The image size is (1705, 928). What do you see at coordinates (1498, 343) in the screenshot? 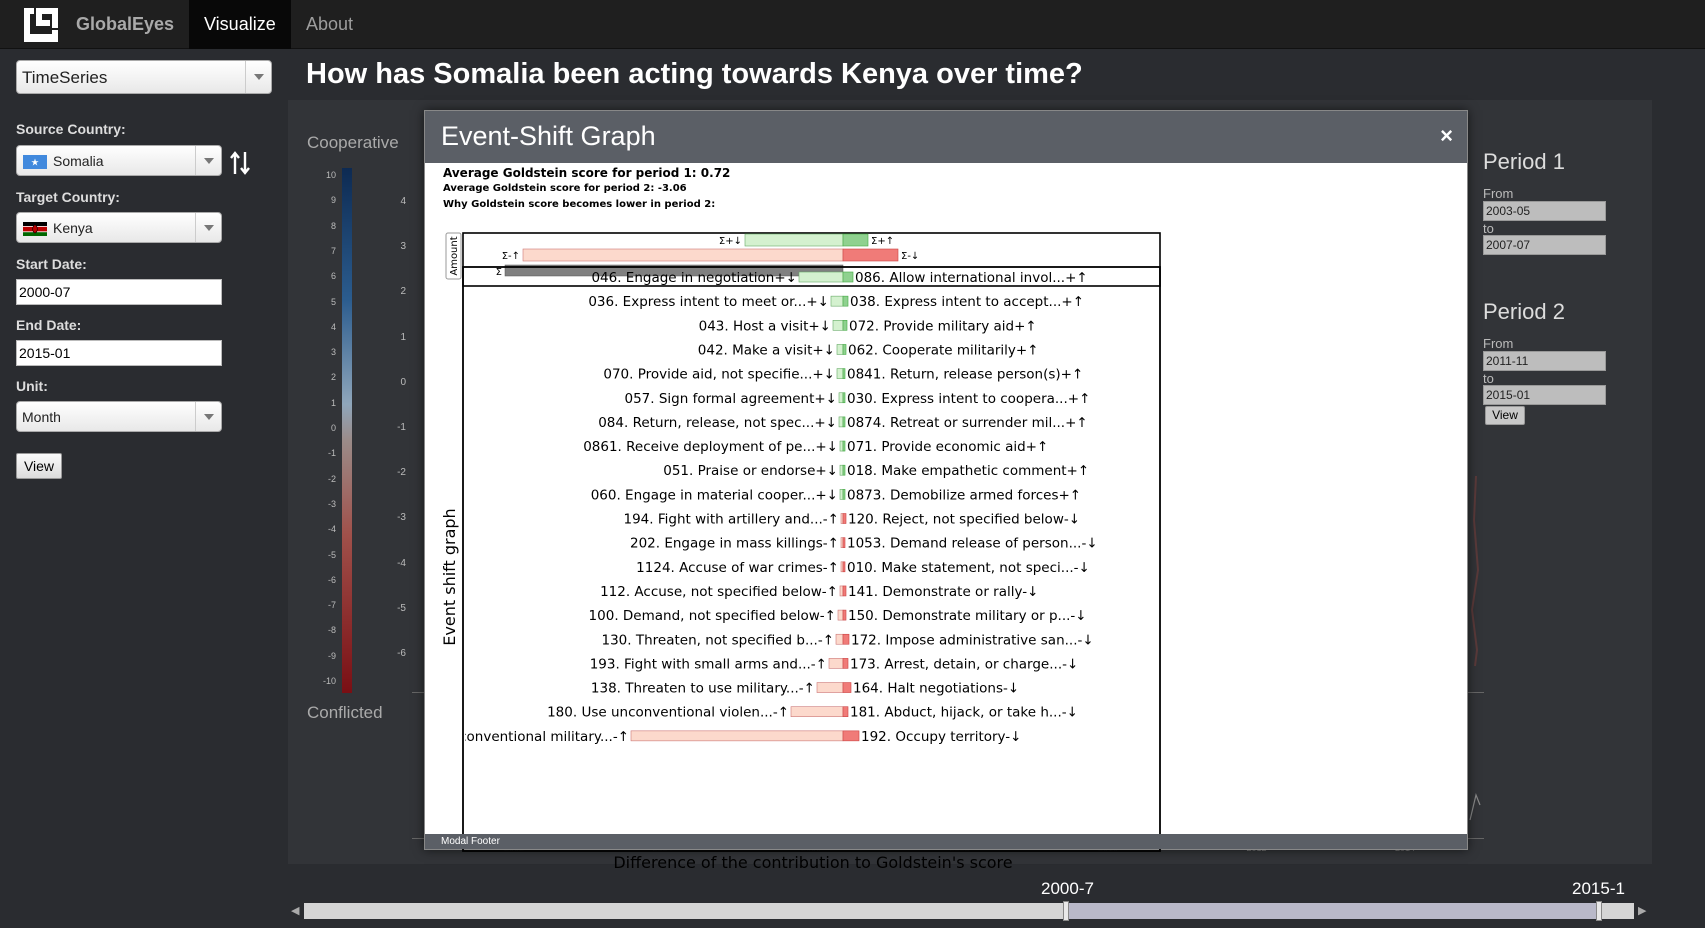
I see `period2-from-label: From` at bounding box center [1498, 343].